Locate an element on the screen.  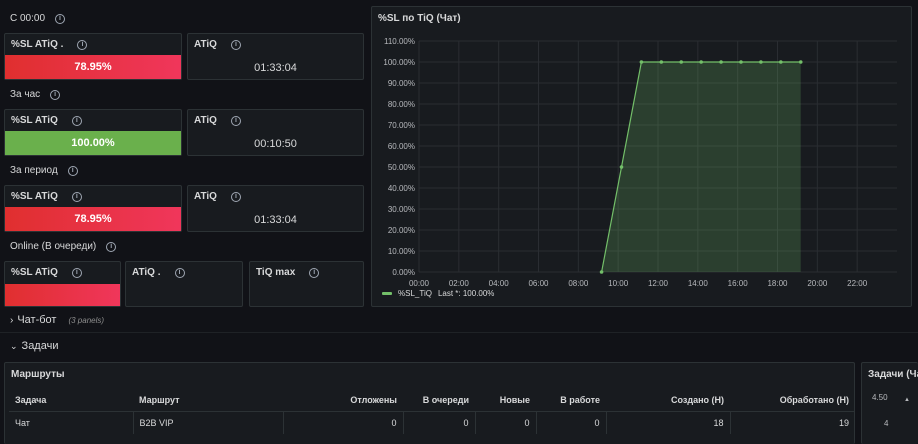
row-chatbot: › Чат-бот (3 panels) is located at coordinates (57, 320).